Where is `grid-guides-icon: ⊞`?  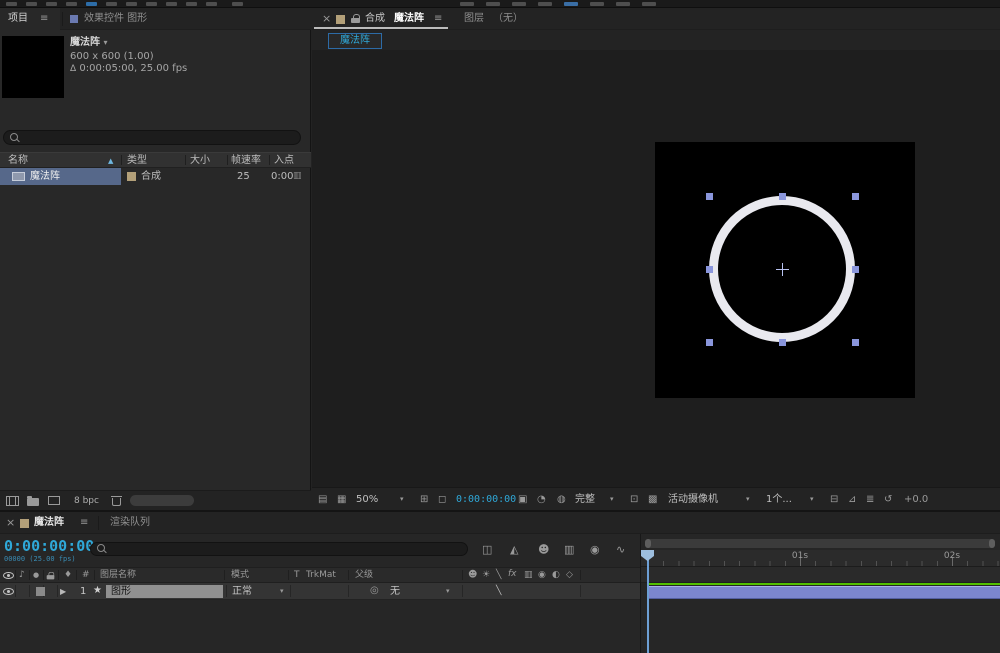
grid-guides-icon: ⊞ is located at coordinates (424, 500).